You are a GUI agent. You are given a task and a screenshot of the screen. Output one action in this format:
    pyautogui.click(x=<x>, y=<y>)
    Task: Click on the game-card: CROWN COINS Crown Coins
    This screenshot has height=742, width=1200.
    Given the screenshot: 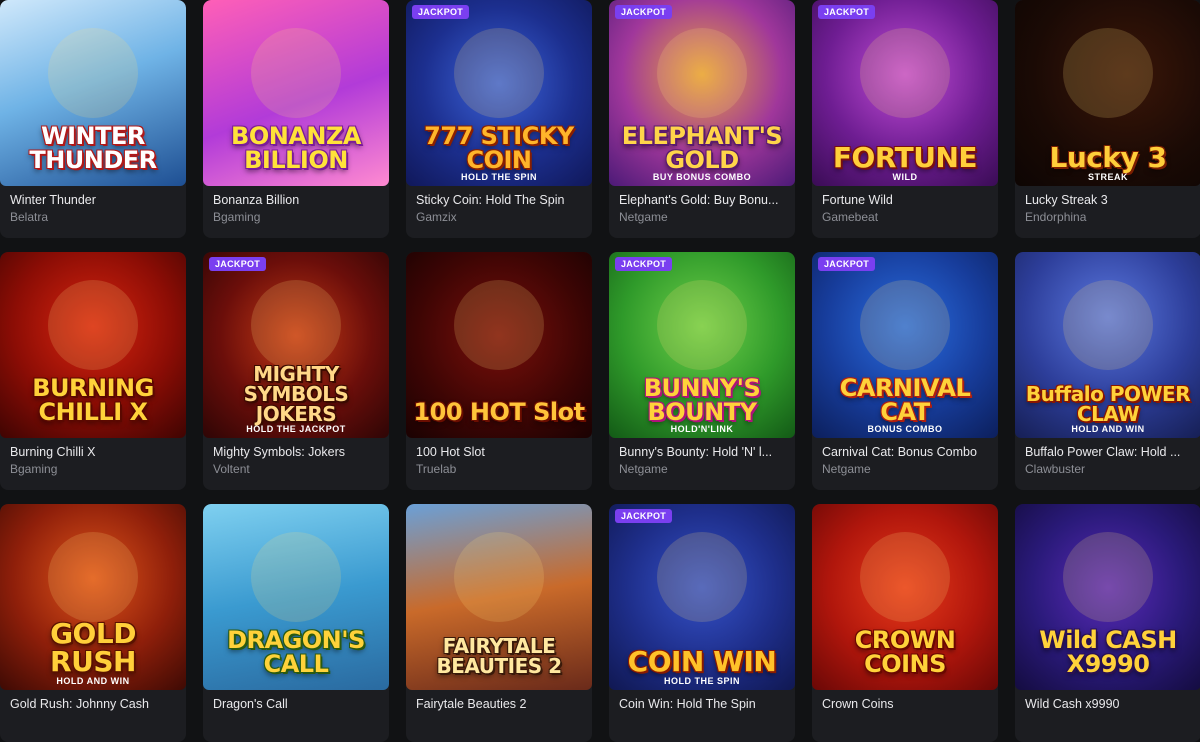 What is the action you would take?
    pyautogui.click(x=905, y=623)
    